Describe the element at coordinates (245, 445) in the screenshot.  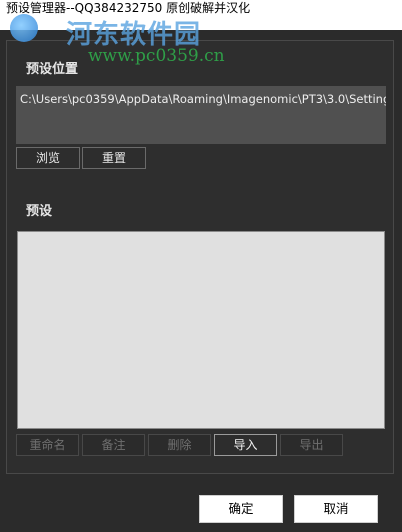
I see `import-button: 导入` at that location.